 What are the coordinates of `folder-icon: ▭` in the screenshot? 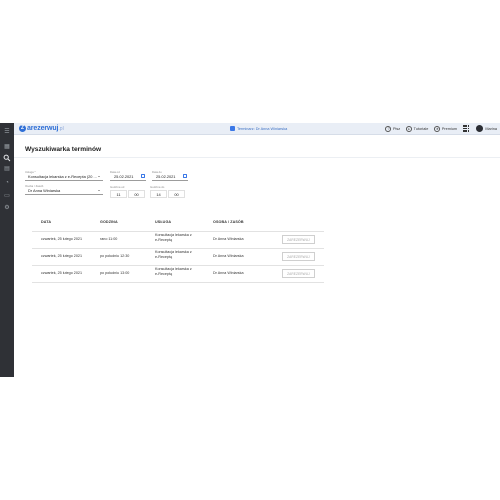 It's located at (7, 196).